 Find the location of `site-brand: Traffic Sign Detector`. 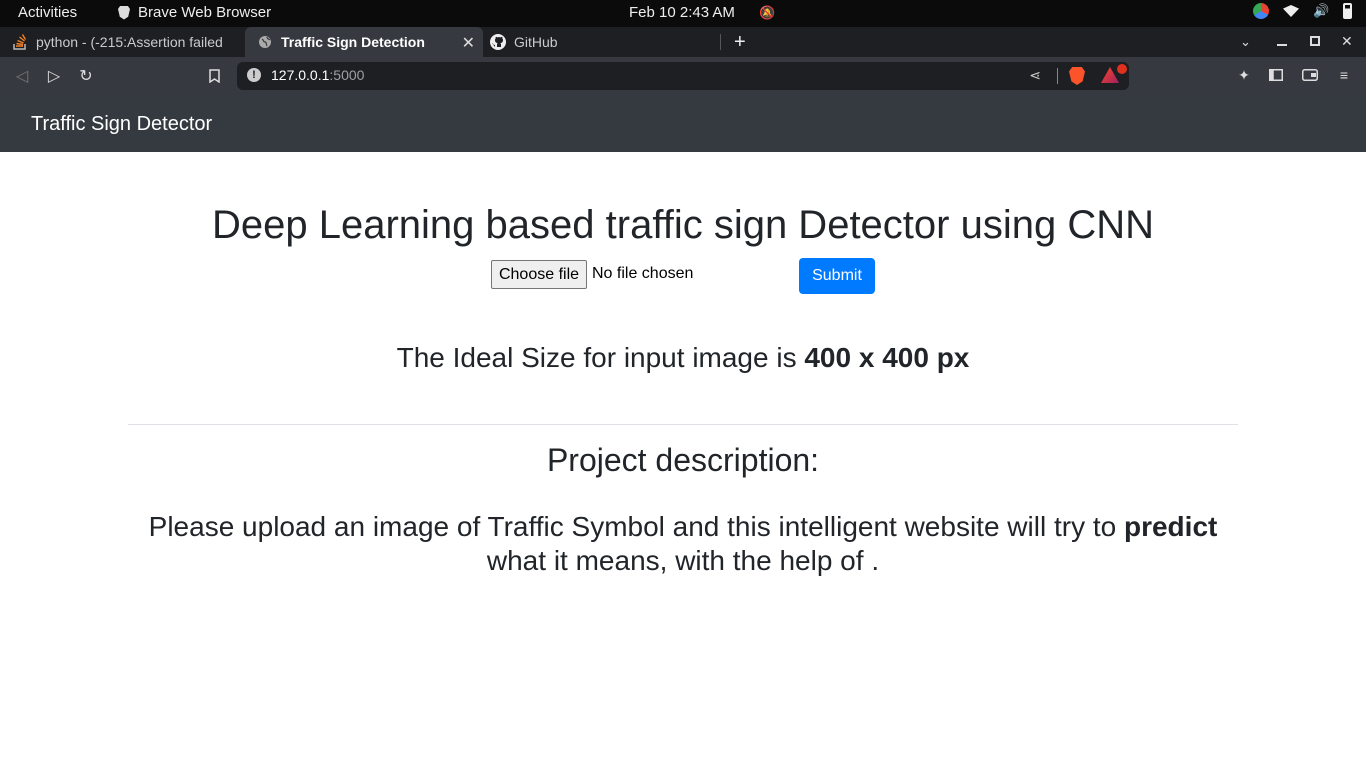

site-brand: Traffic Sign Detector is located at coordinates (121, 124).